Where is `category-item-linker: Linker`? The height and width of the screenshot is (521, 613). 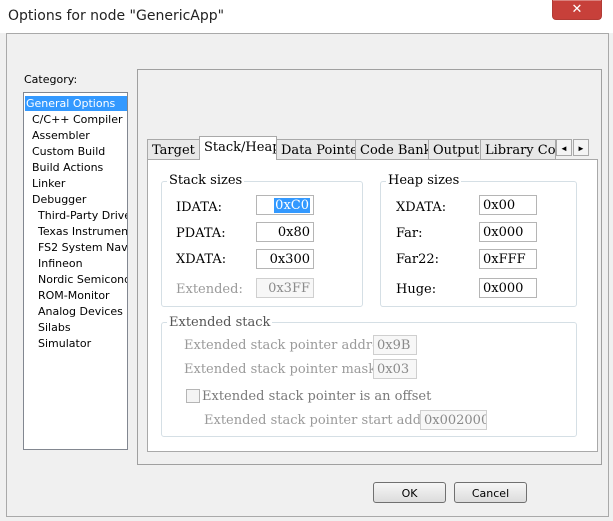
category-item-linker: Linker is located at coordinates (48, 183).